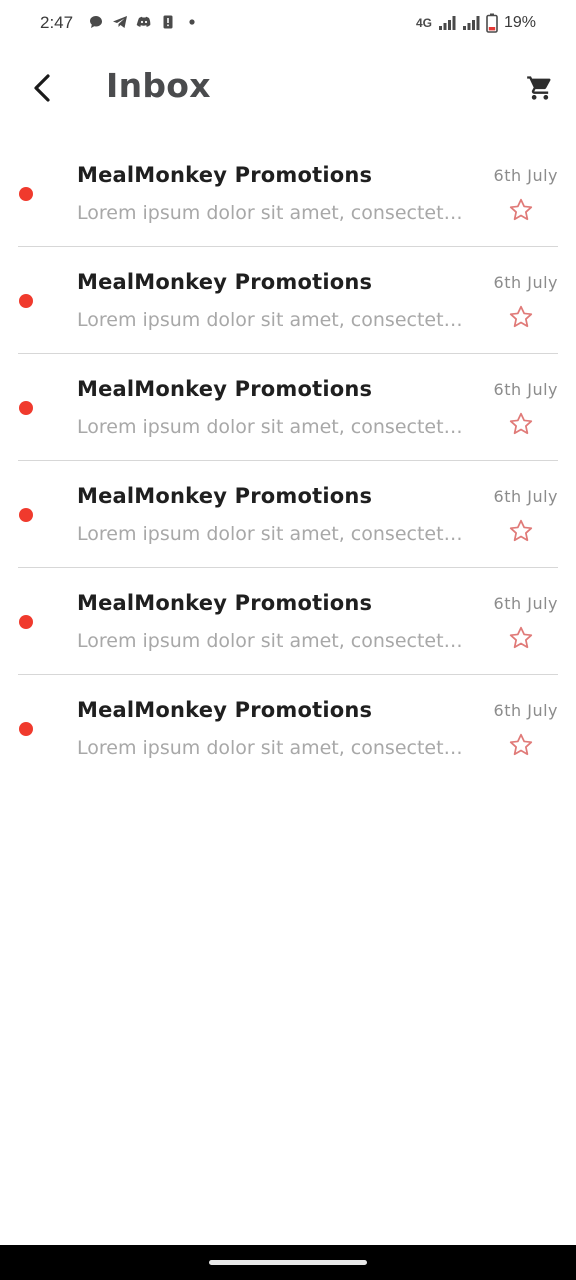 The image size is (576, 1280). What do you see at coordinates (288, 88) in the screenshot?
I see `app-header: Inbox` at bounding box center [288, 88].